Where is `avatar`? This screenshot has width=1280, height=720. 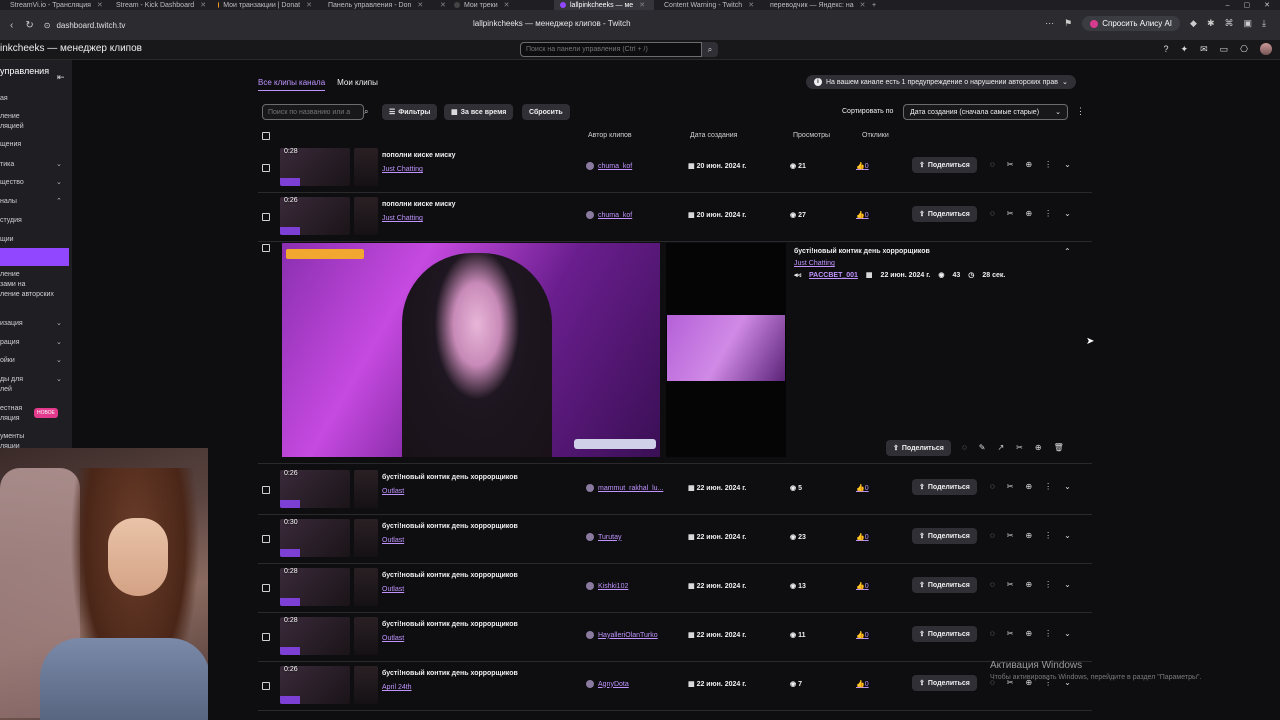
avatar is located at coordinates (1266, 49).